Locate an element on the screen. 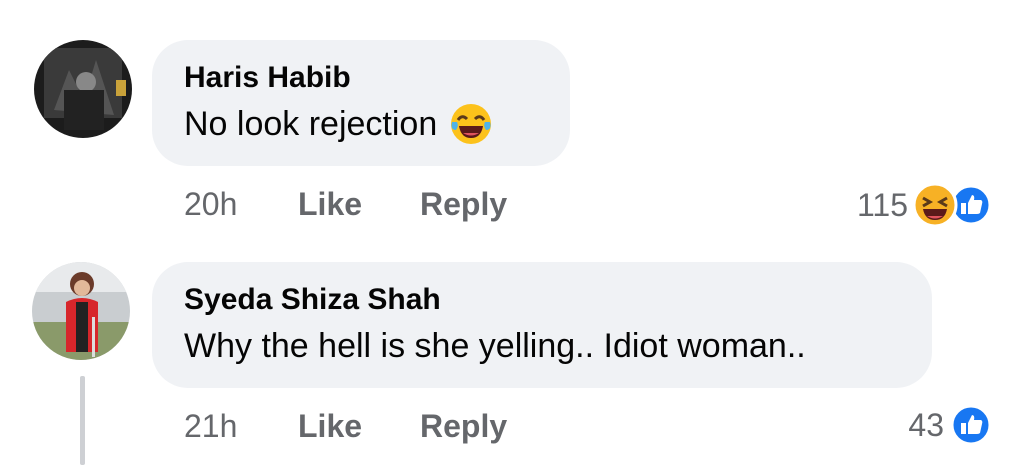  laughing-crying-emoji-icon is located at coordinates (471, 124).